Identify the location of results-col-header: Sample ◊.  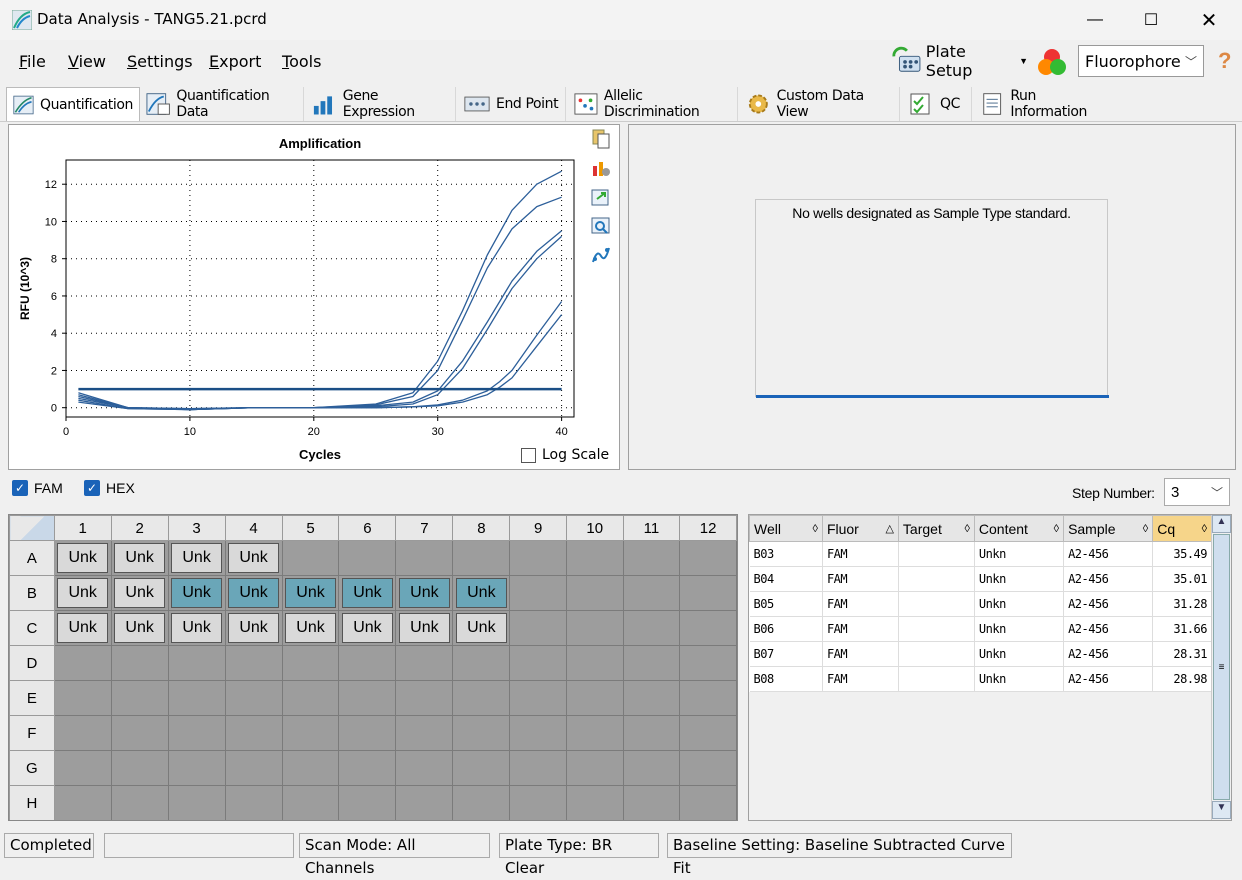
(1108, 528).